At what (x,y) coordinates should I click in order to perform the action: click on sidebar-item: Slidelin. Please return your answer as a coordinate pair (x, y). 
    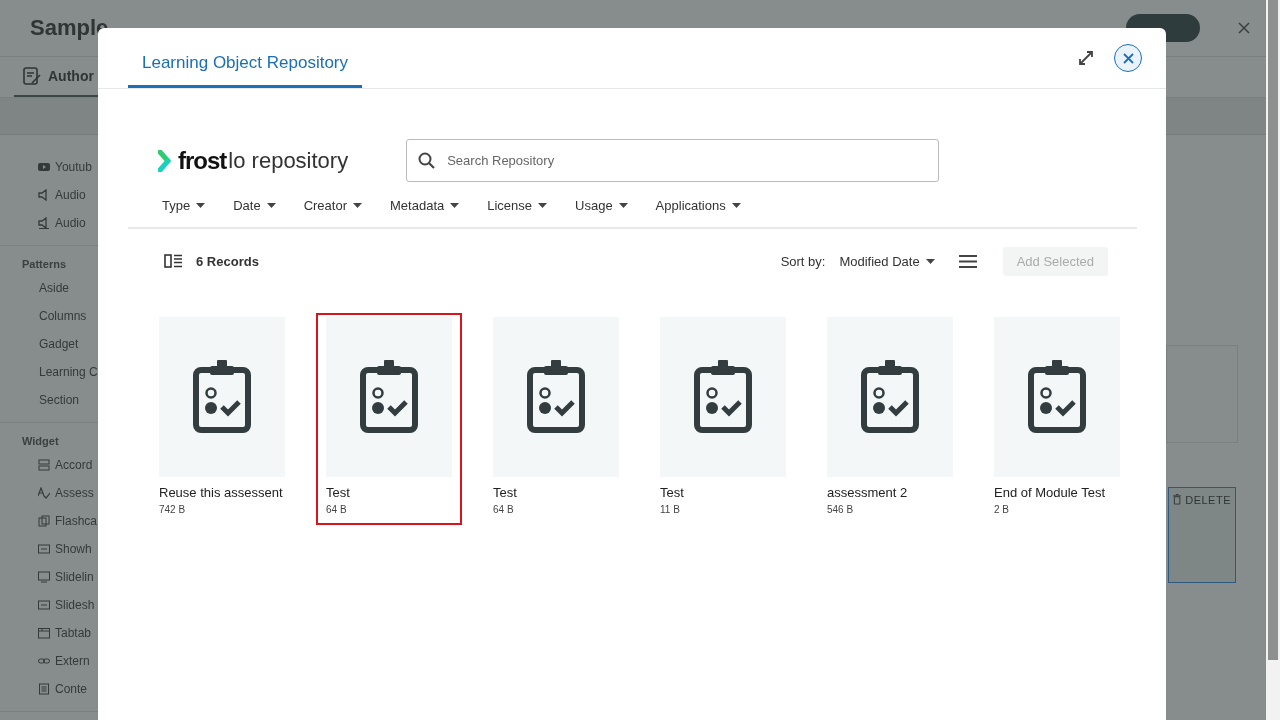
    Looking at the image, I should click on (49, 577).